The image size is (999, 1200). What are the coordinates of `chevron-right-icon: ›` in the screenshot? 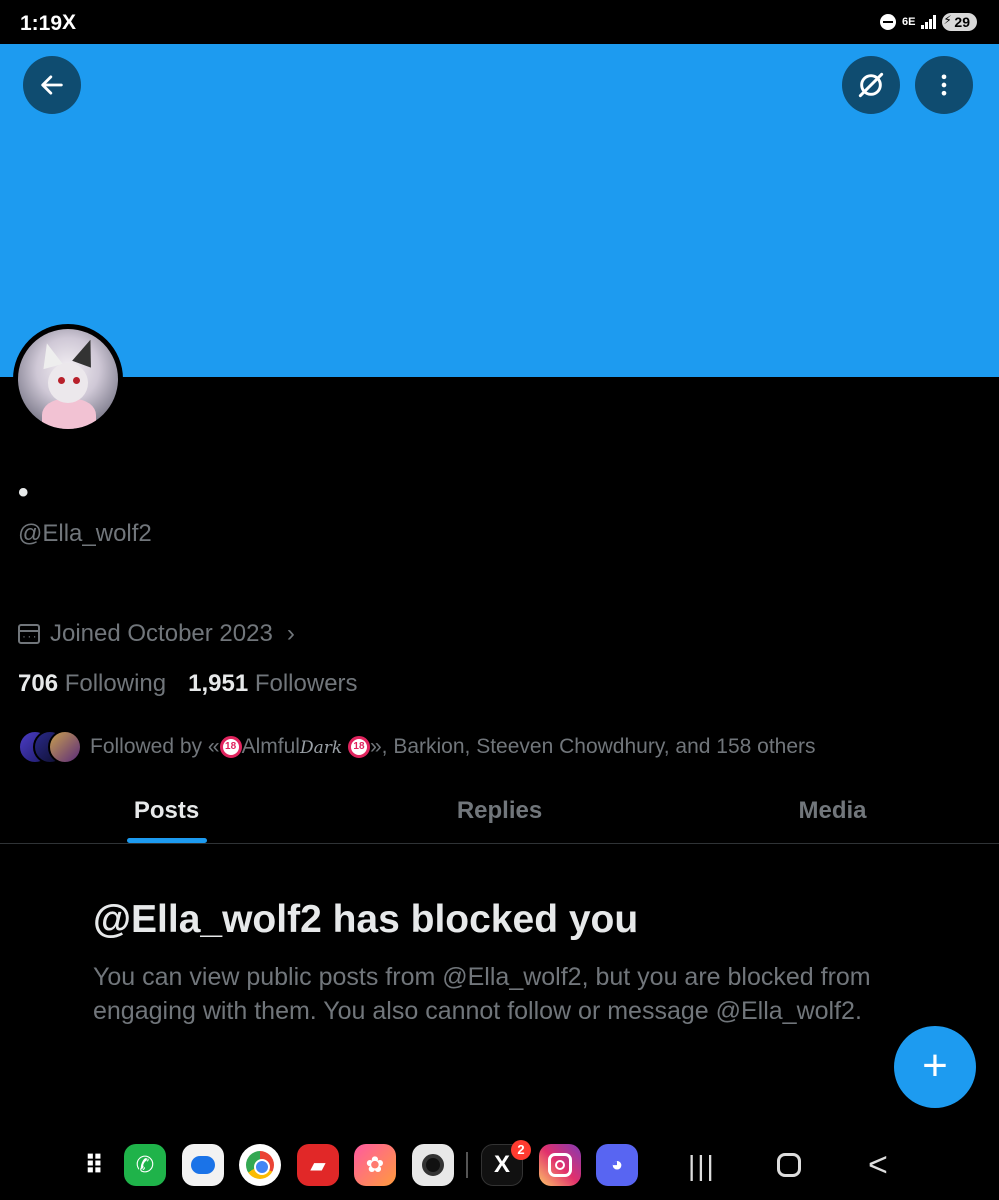 It's located at (290, 633).